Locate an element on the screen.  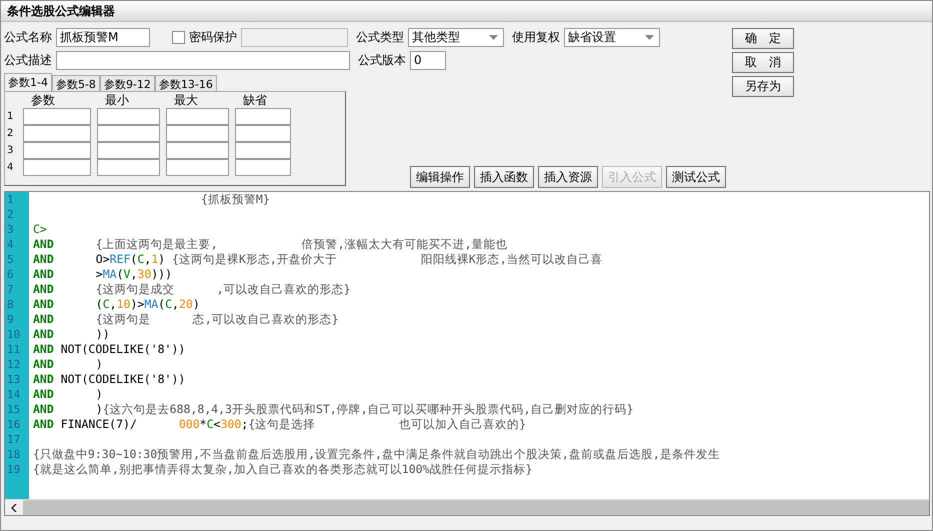
toolbar-button: 插入函数 is located at coordinates (504, 177).